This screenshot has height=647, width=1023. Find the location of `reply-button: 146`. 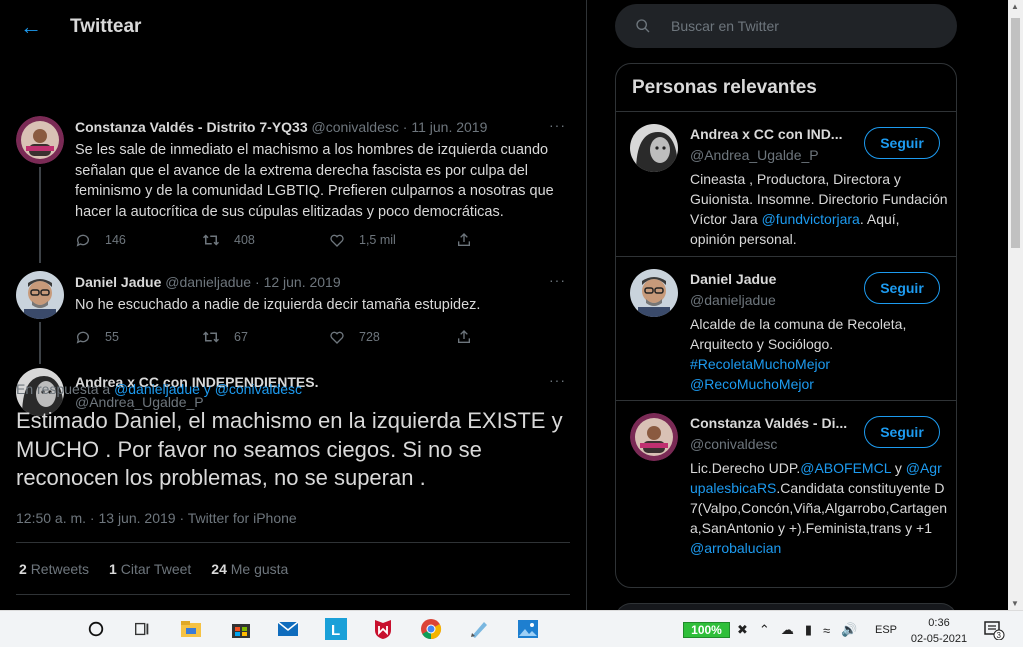

reply-button: 146 is located at coordinates (138, 240).